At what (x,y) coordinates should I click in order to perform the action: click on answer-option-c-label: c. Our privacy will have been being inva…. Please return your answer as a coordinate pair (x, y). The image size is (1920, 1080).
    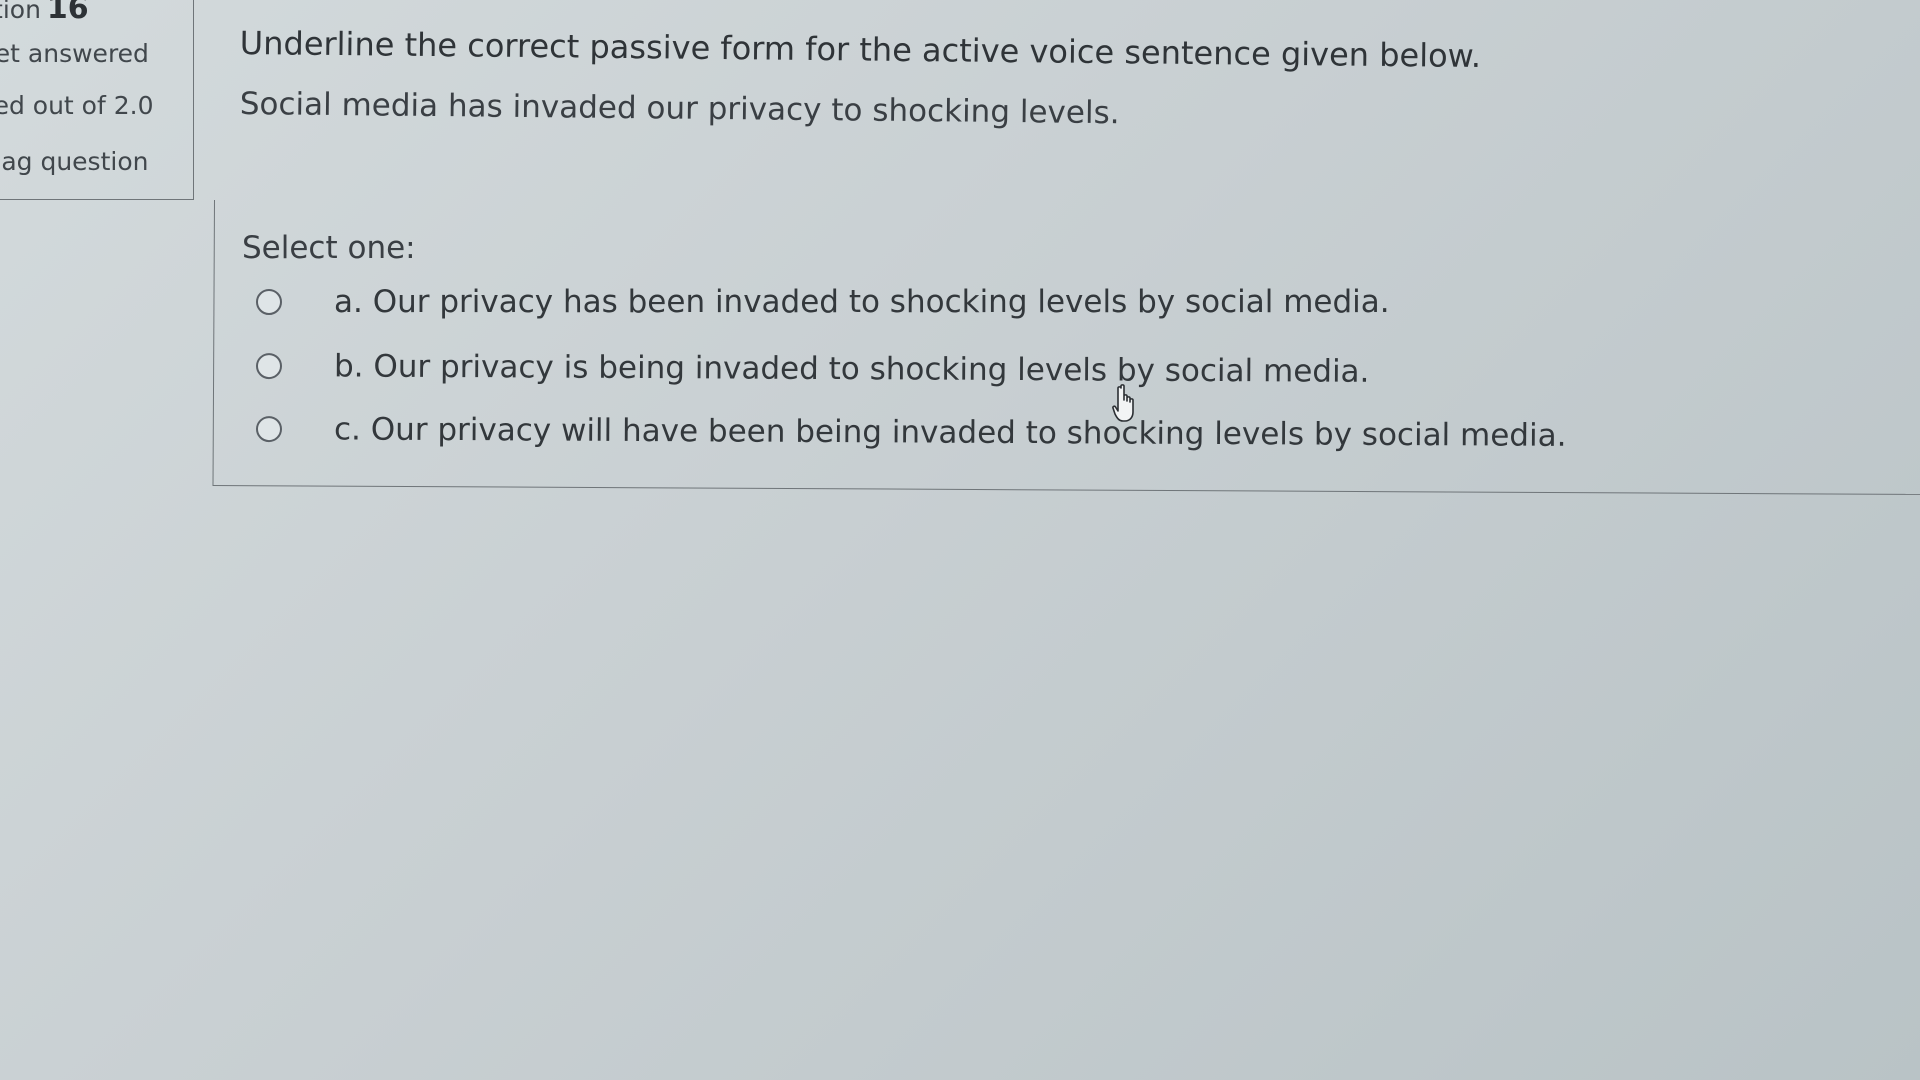
    Looking at the image, I should click on (950, 432).